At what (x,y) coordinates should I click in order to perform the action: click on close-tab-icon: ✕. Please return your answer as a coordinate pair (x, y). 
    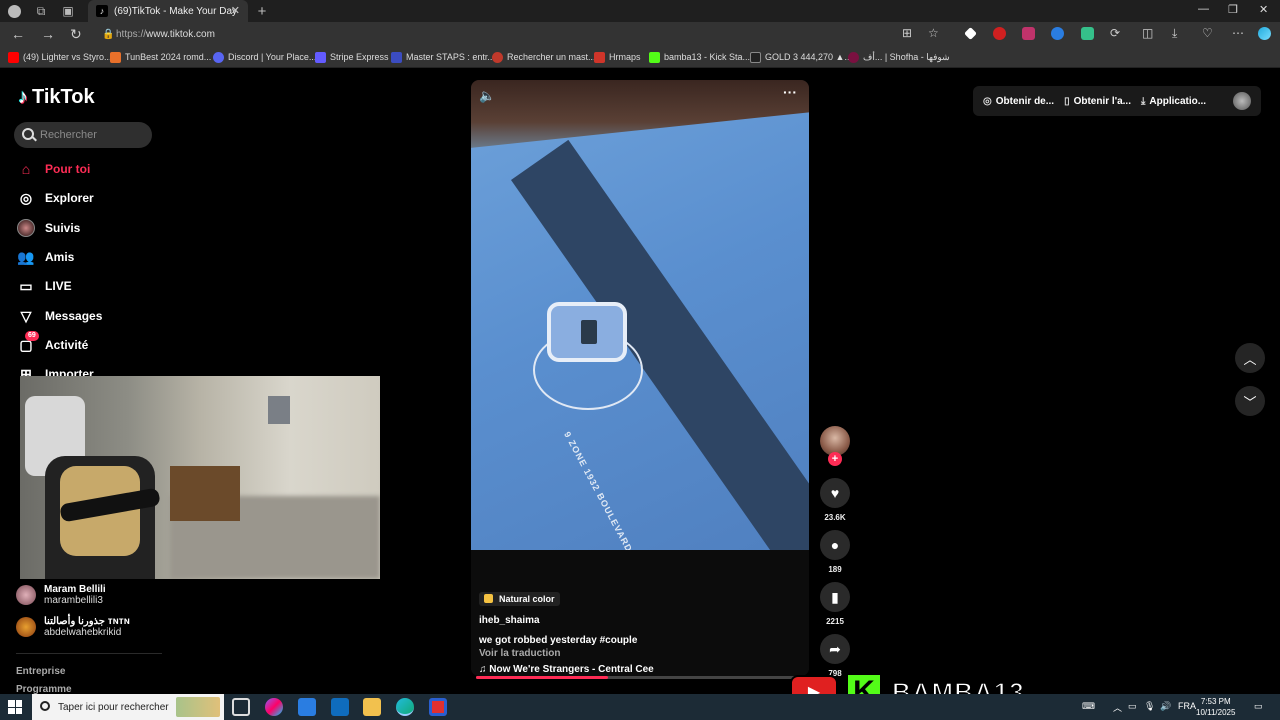
    Looking at the image, I should click on (235, 10).